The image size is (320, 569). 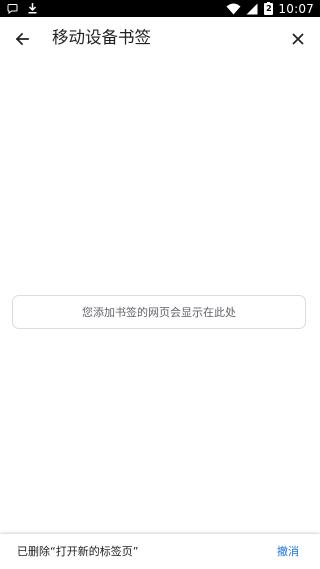 What do you see at coordinates (160, 38) in the screenshot?
I see `app-bar: 移动设备书签` at bounding box center [160, 38].